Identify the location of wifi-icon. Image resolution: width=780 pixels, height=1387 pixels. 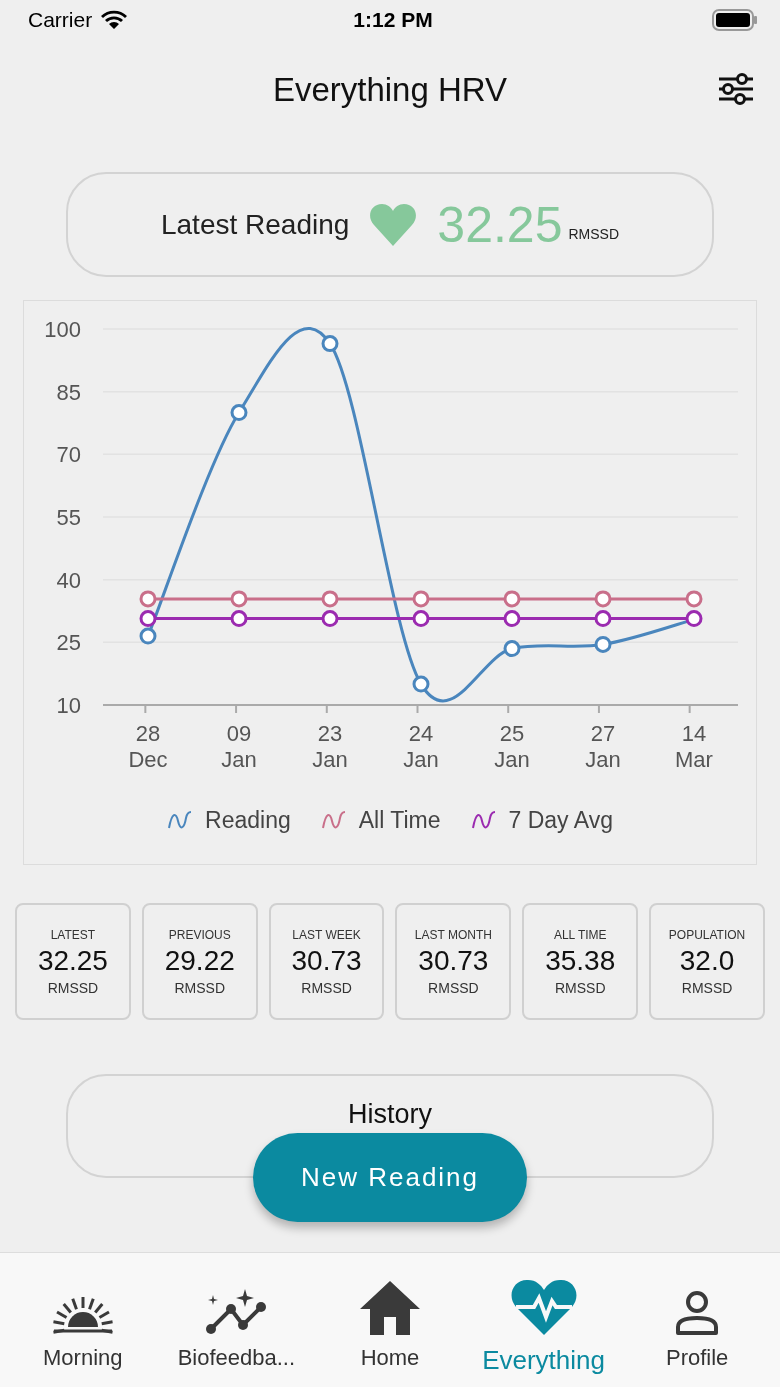
(114, 20).